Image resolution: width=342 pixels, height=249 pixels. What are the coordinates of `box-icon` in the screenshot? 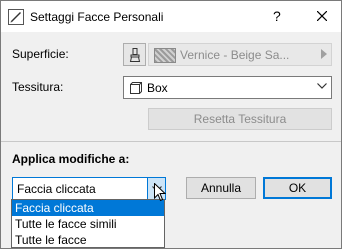 It's located at (136, 88).